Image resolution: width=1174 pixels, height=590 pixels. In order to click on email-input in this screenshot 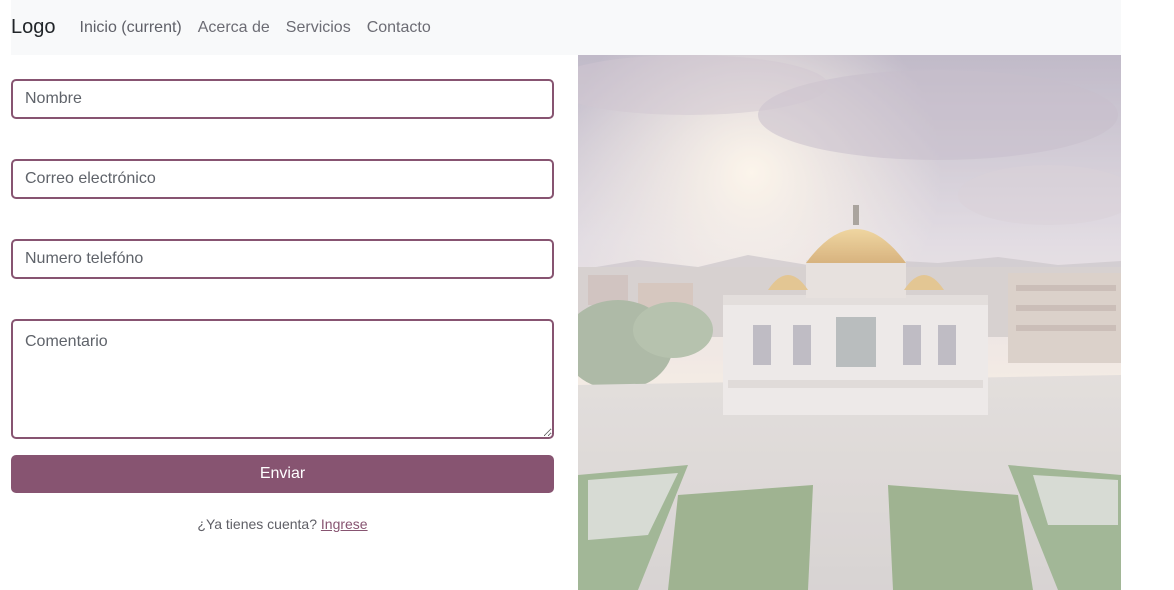, I will do `click(282, 179)`.